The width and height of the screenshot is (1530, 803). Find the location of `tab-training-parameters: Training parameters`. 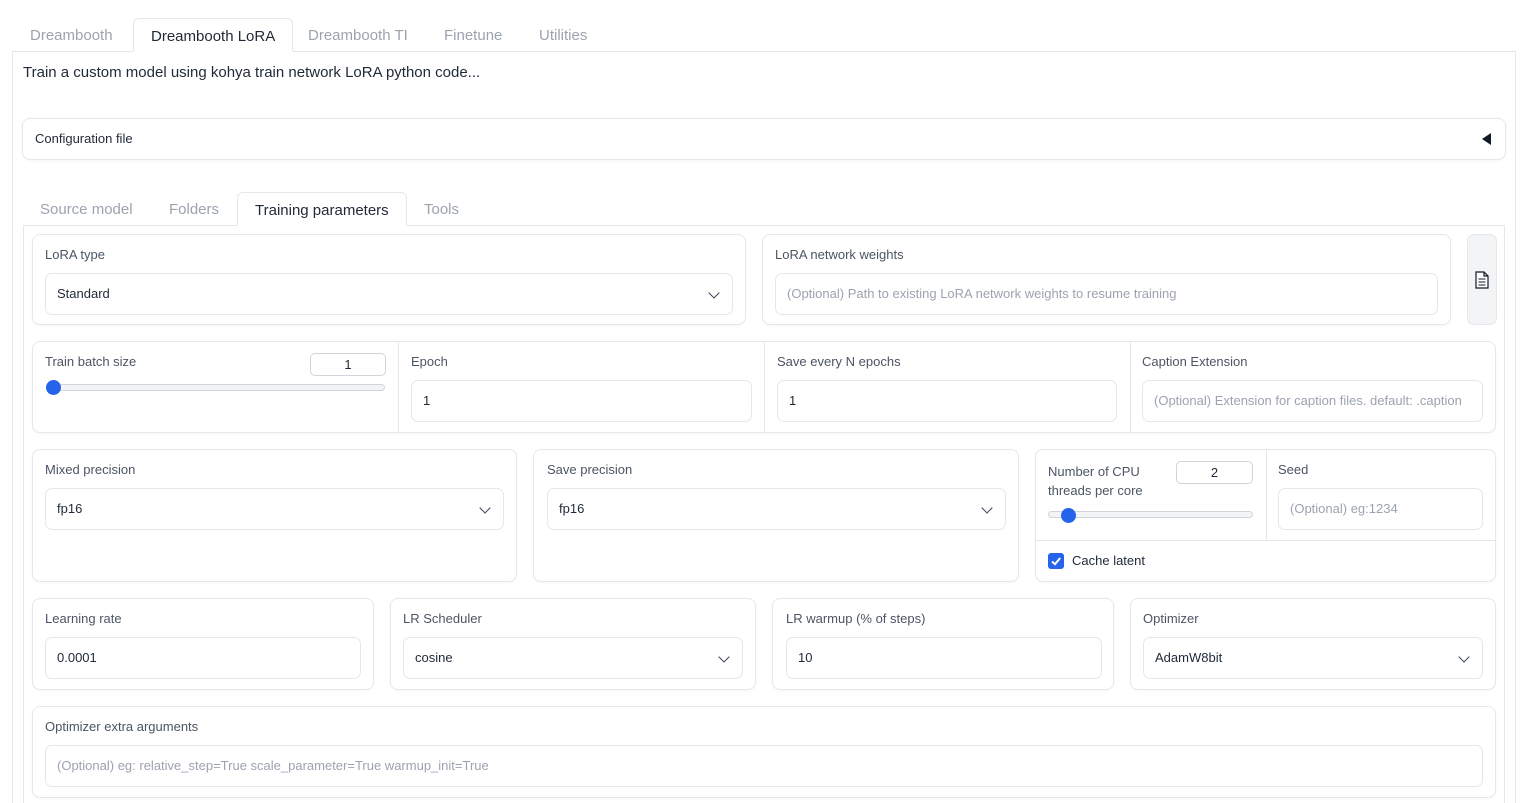

tab-training-parameters: Training parameters is located at coordinates (322, 209).